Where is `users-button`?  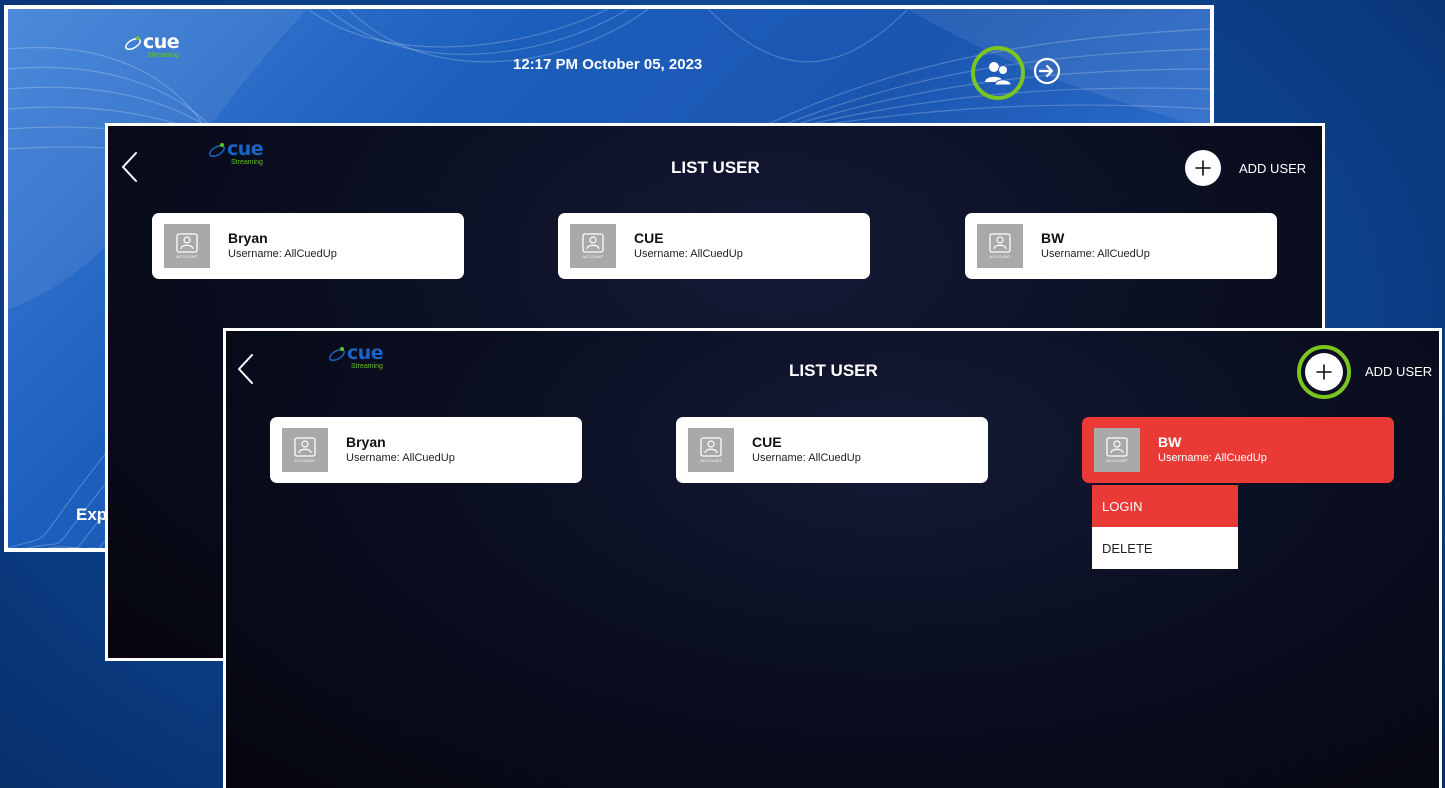 users-button is located at coordinates (998, 73).